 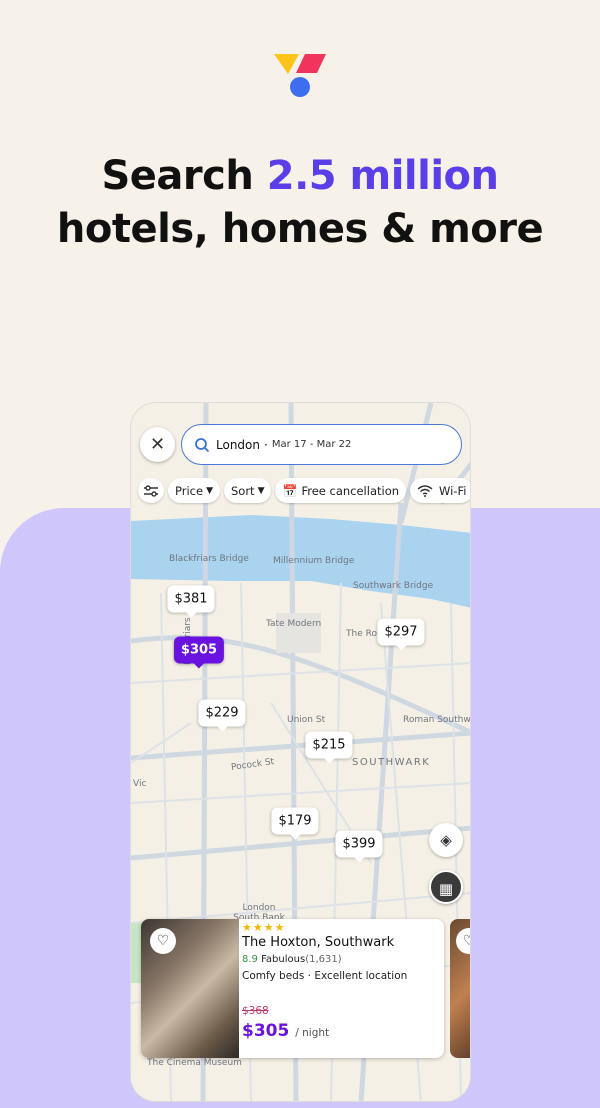 What do you see at coordinates (437, 720) in the screenshot?
I see `map-label: Roman Southw` at bounding box center [437, 720].